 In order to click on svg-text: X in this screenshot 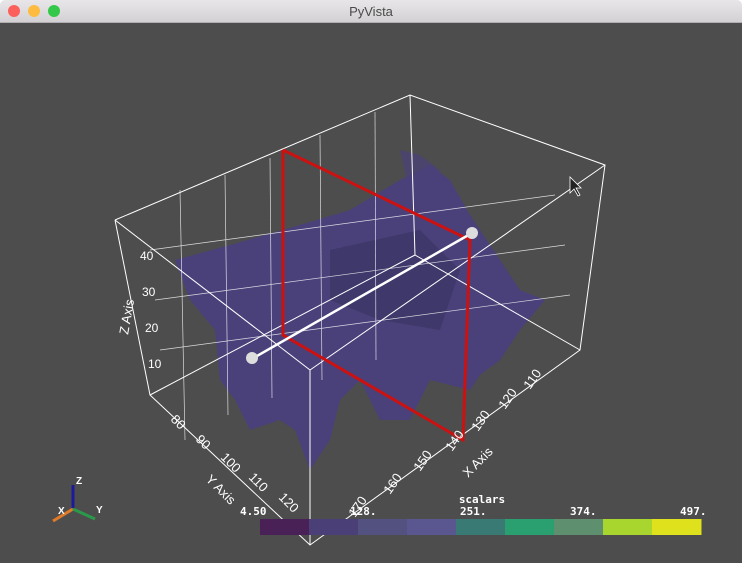, I will do `click(61, 511)`.